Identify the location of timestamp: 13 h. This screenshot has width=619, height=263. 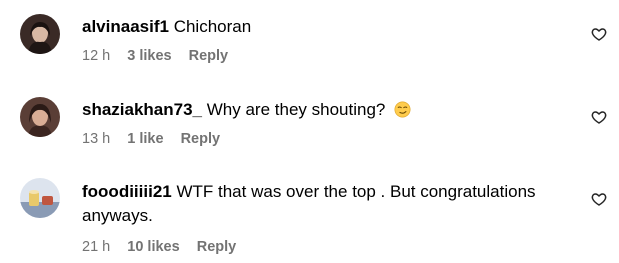
(96, 139).